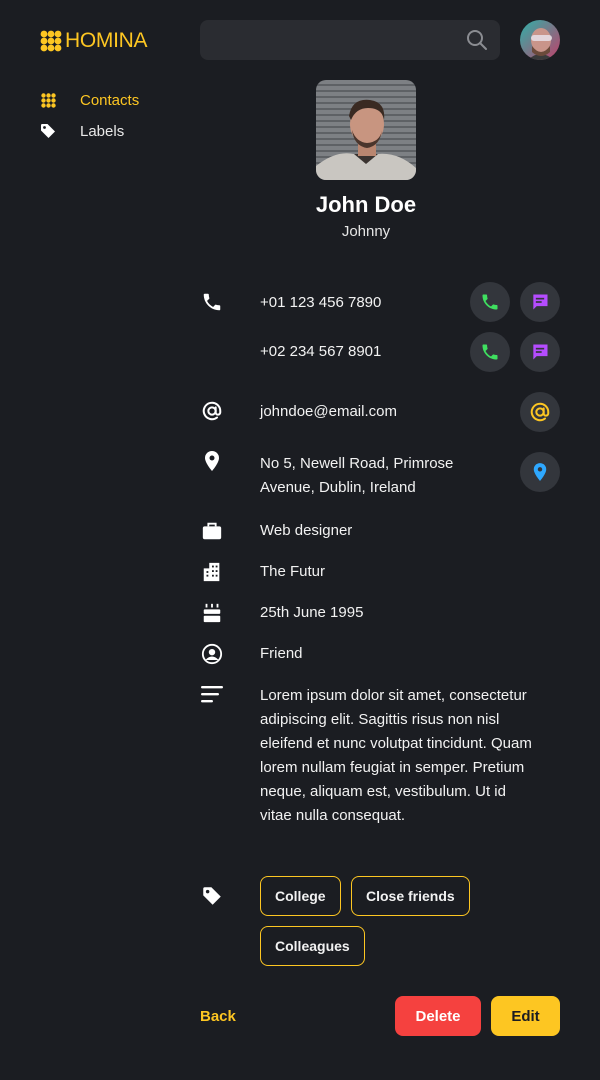  What do you see at coordinates (212, 302) in the screenshot?
I see `phone-icon` at bounding box center [212, 302].